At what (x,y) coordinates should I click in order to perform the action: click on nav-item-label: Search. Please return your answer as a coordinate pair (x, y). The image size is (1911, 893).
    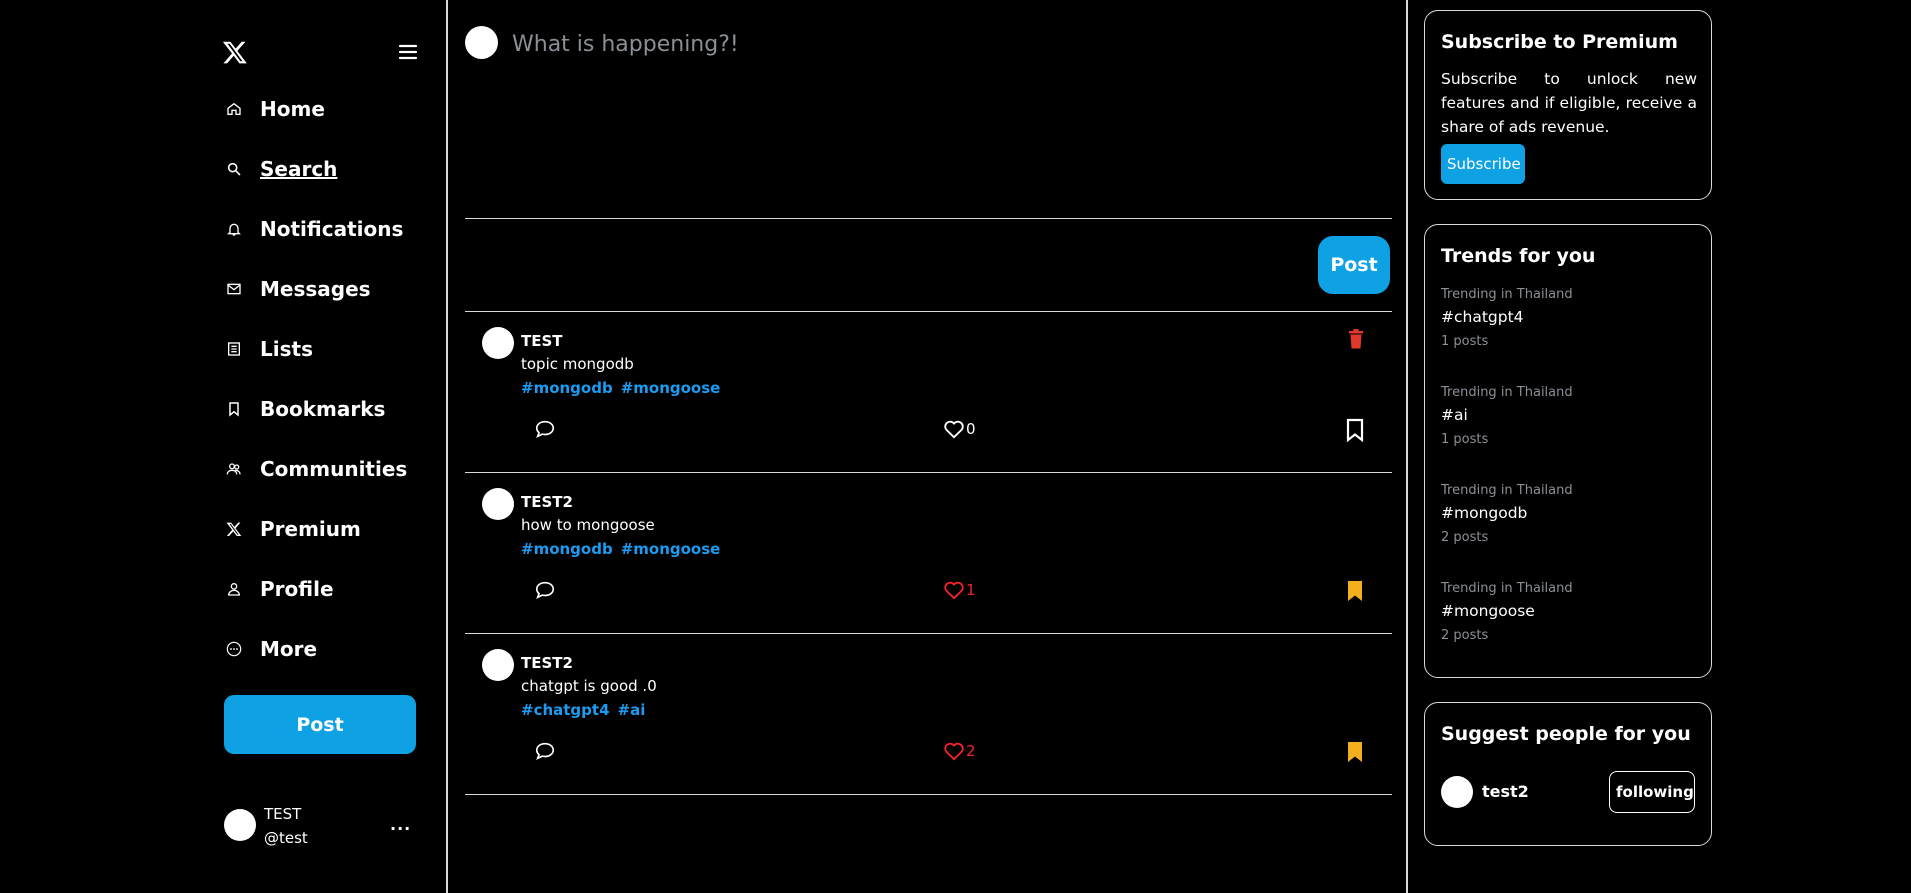
    Looking at the image, I should click on (299, 169).